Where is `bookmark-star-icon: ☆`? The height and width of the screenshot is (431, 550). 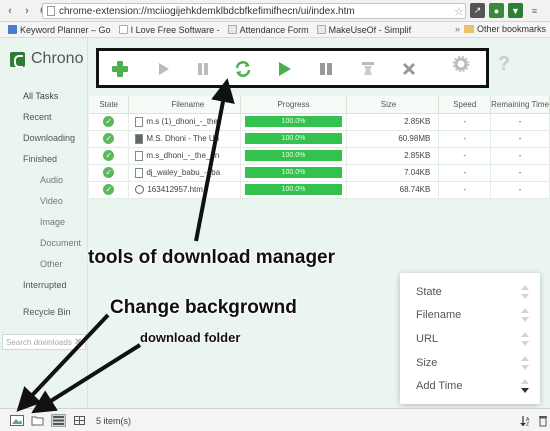
bookmark-star-icon: ☆ is located at coordinates (459, 11).